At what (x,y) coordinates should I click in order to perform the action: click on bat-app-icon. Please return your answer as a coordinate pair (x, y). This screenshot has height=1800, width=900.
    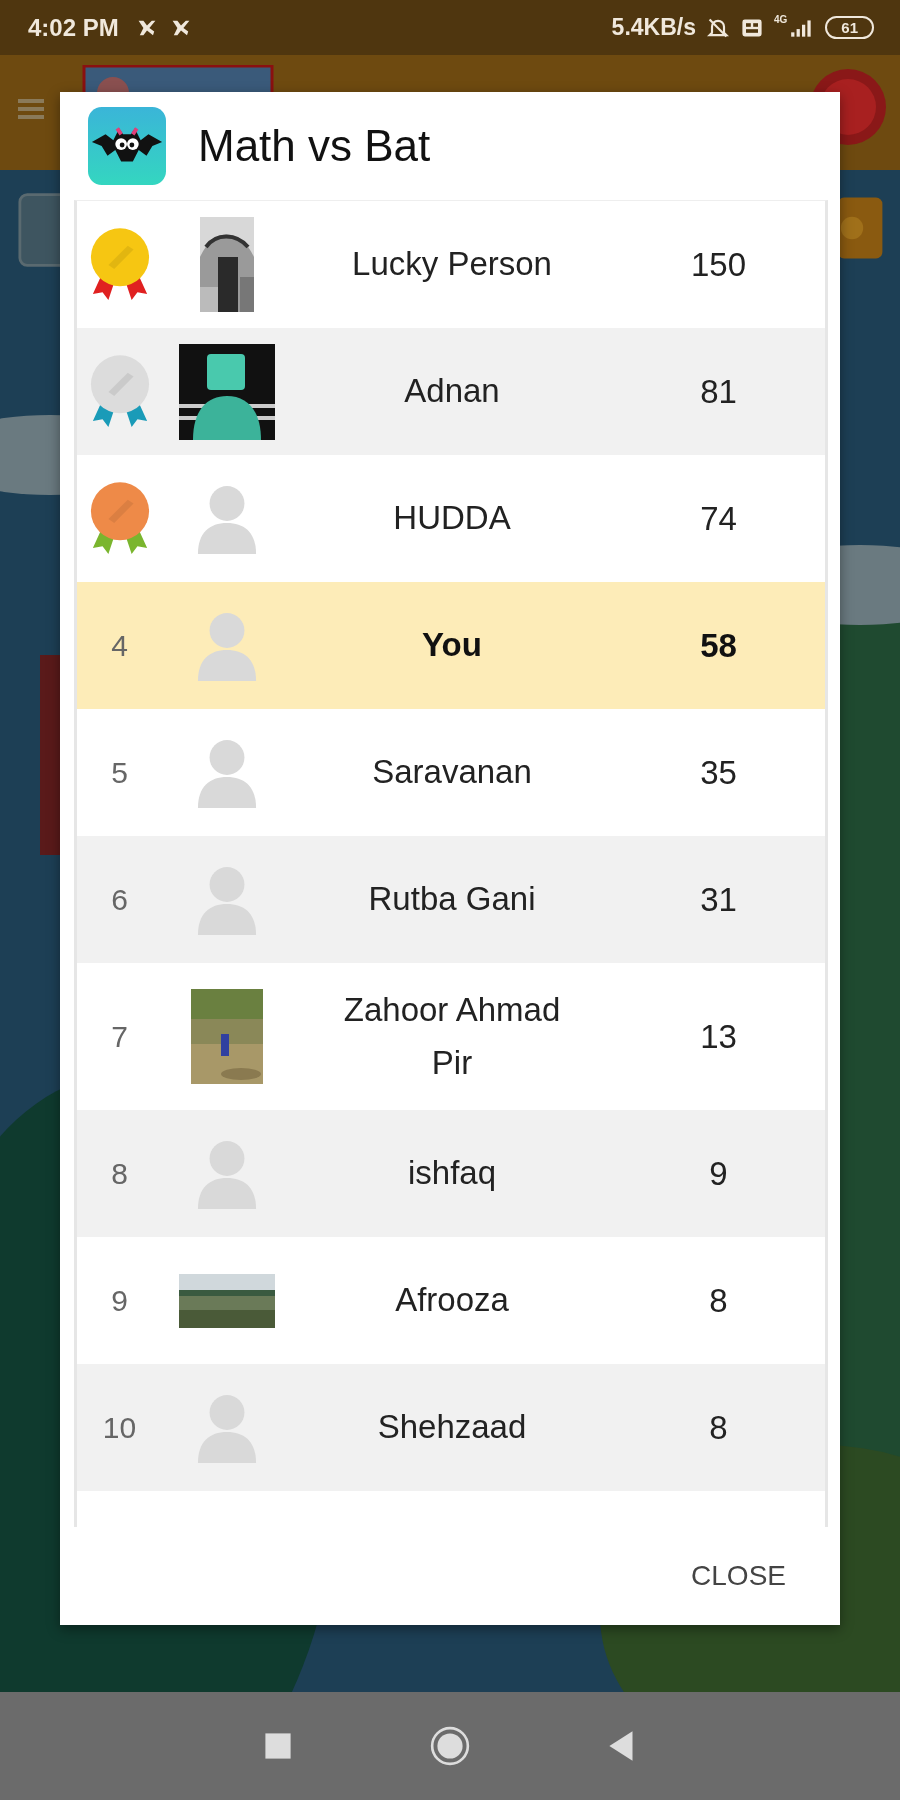
    Looking at the image, I should click on (127, 146).